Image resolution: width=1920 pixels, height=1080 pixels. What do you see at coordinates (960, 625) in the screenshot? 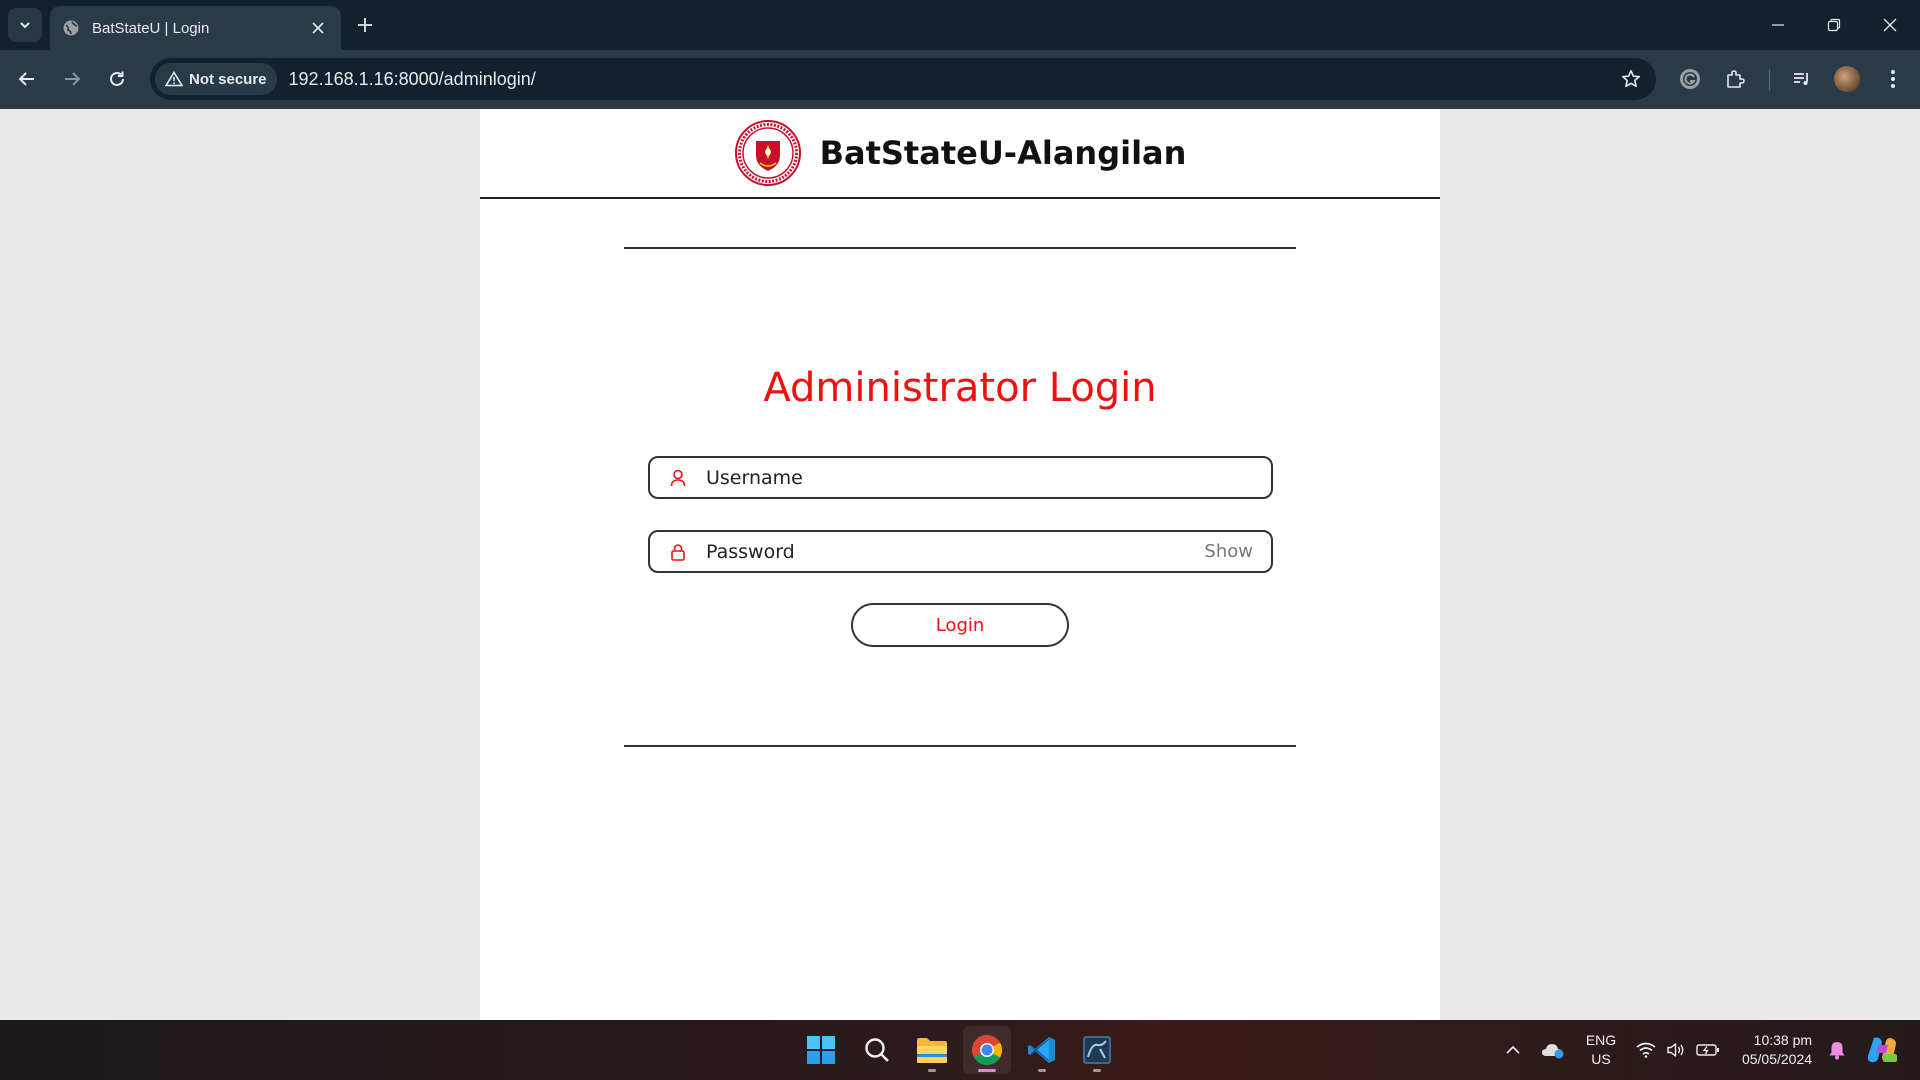
I see `login-button: Login` at bounding box center [960, 625].